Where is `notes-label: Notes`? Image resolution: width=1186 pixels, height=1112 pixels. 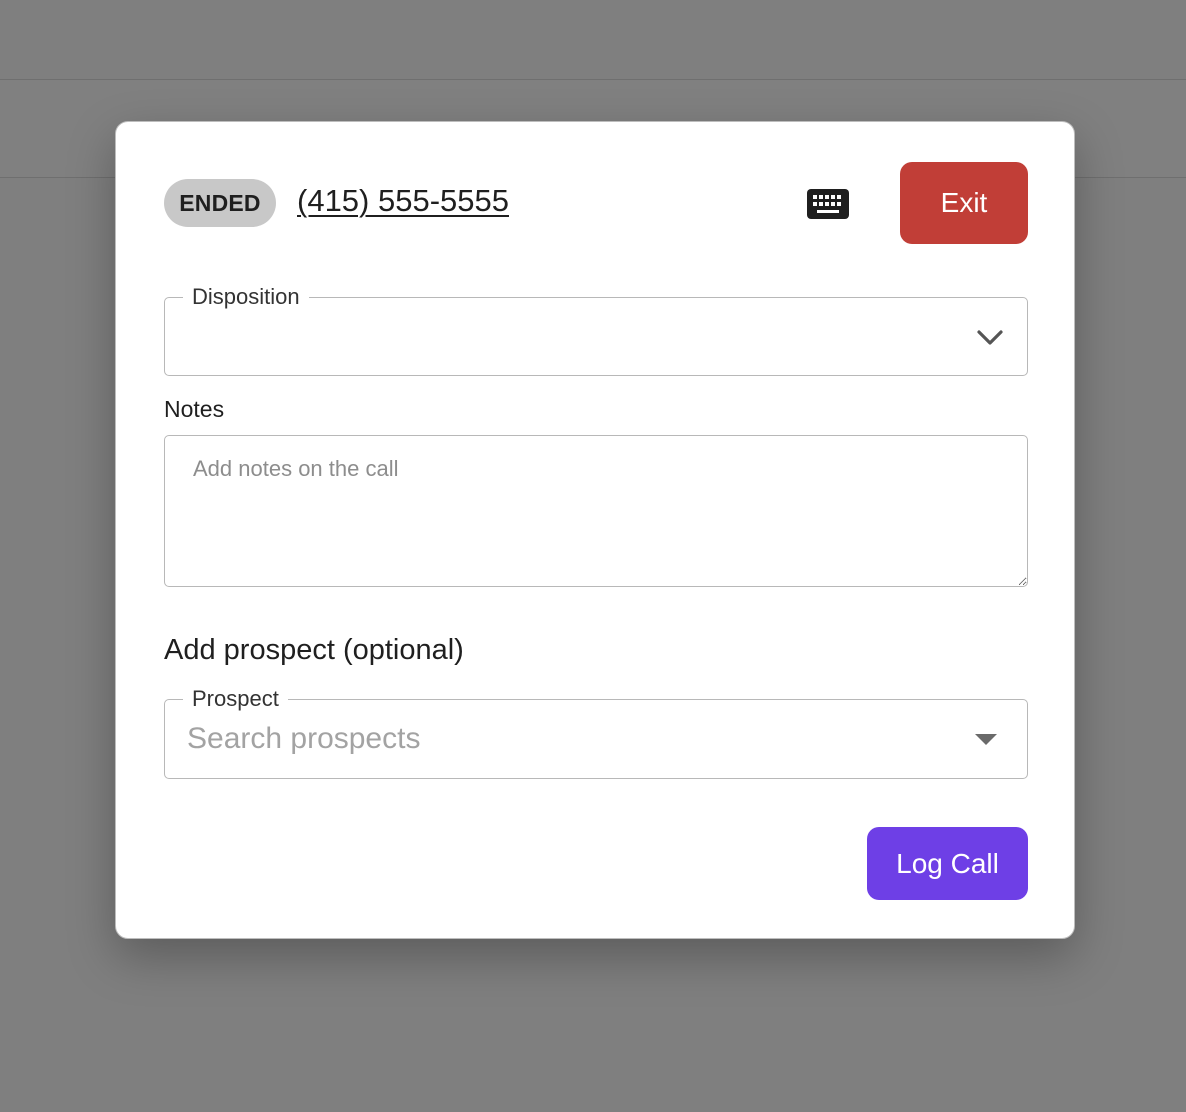
notes-label: Notes is located at coordinates (194, 409).